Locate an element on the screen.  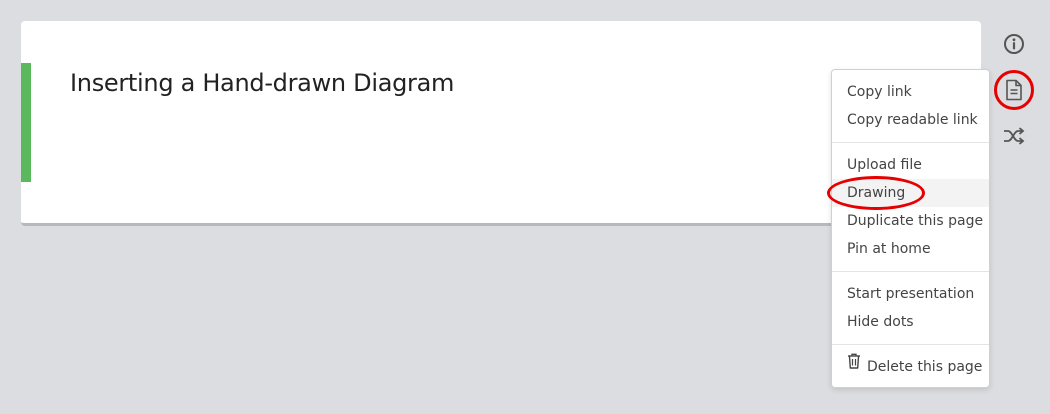
info-icon is located at coordinates (1014, 44).